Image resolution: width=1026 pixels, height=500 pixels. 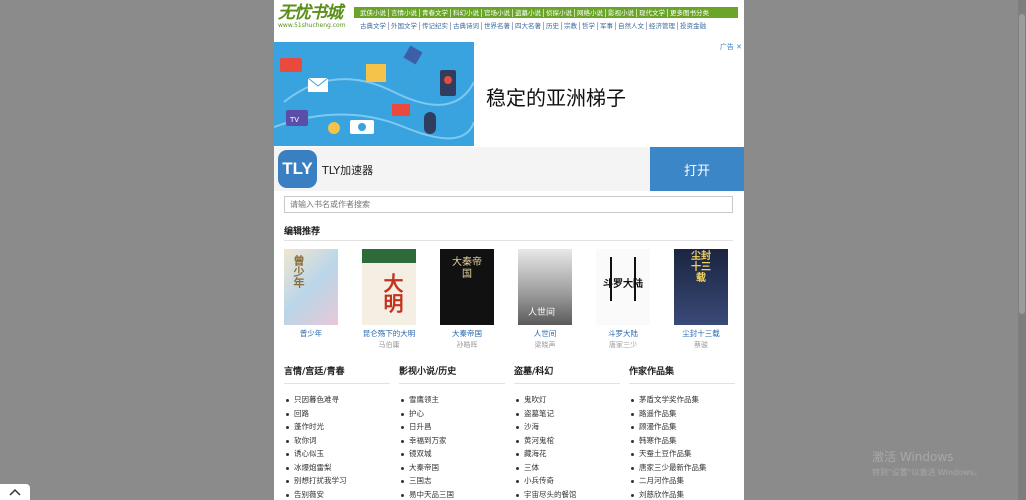 I want to click on list-item: 宇宙尽头的餐馆, so click(x=567, y=494).